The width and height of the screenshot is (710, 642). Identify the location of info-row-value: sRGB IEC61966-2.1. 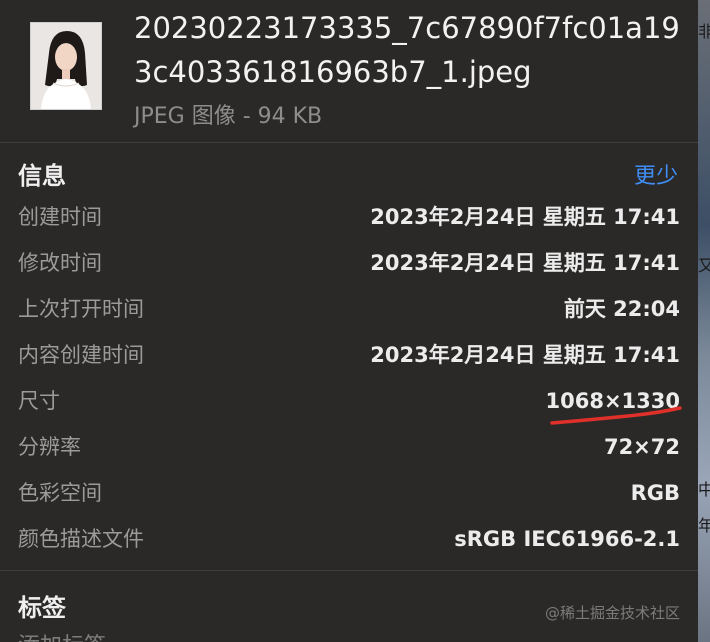
(567, 539).